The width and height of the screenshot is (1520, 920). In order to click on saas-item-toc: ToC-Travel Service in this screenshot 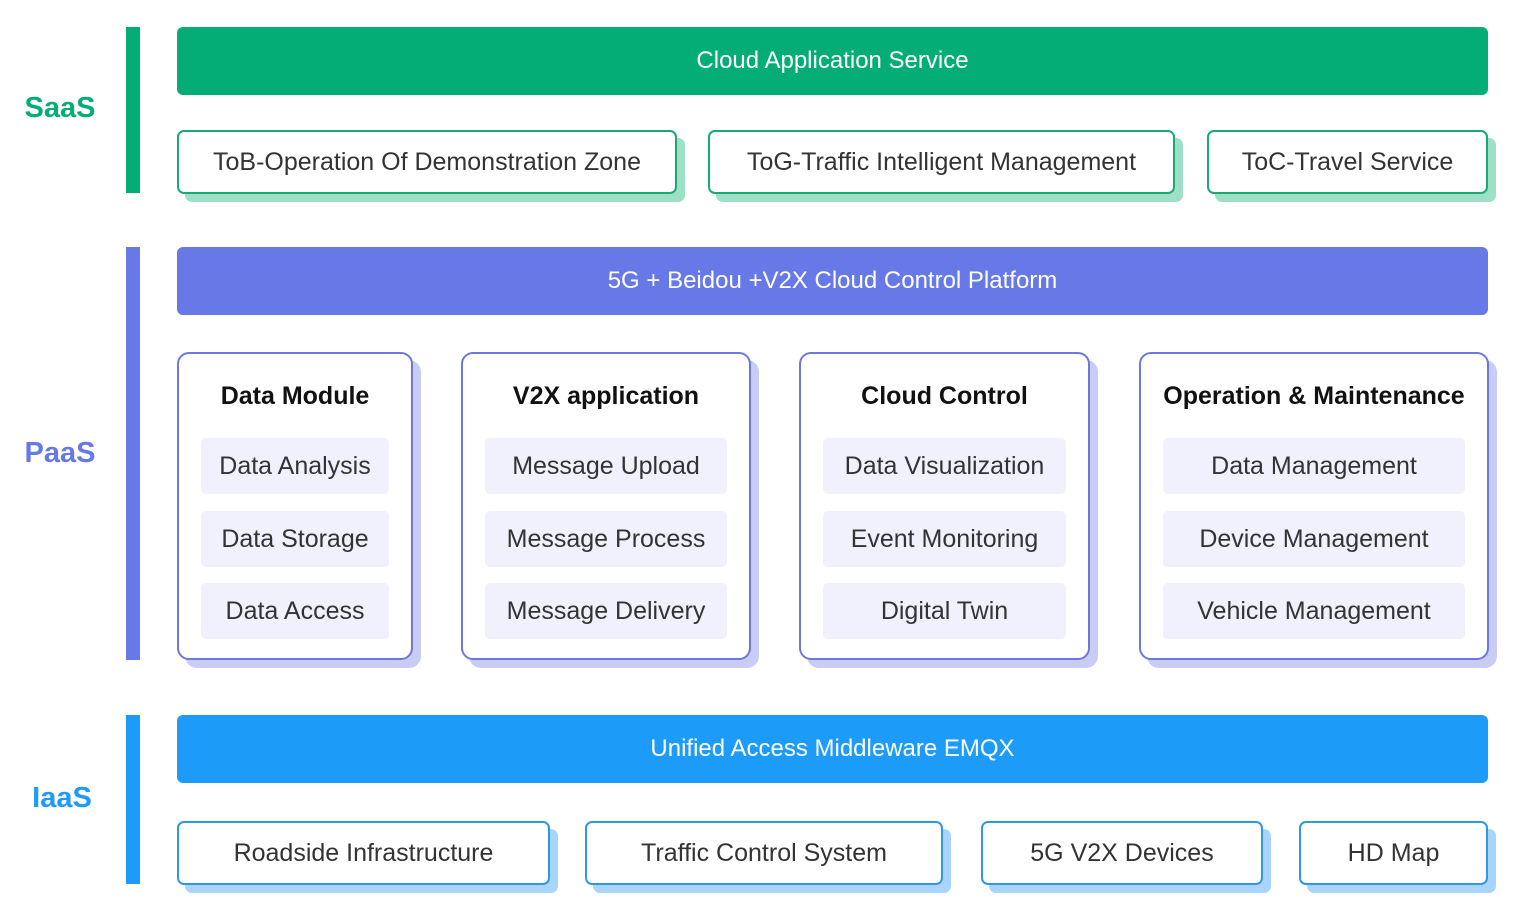, I will do `click(1347, 162)`.